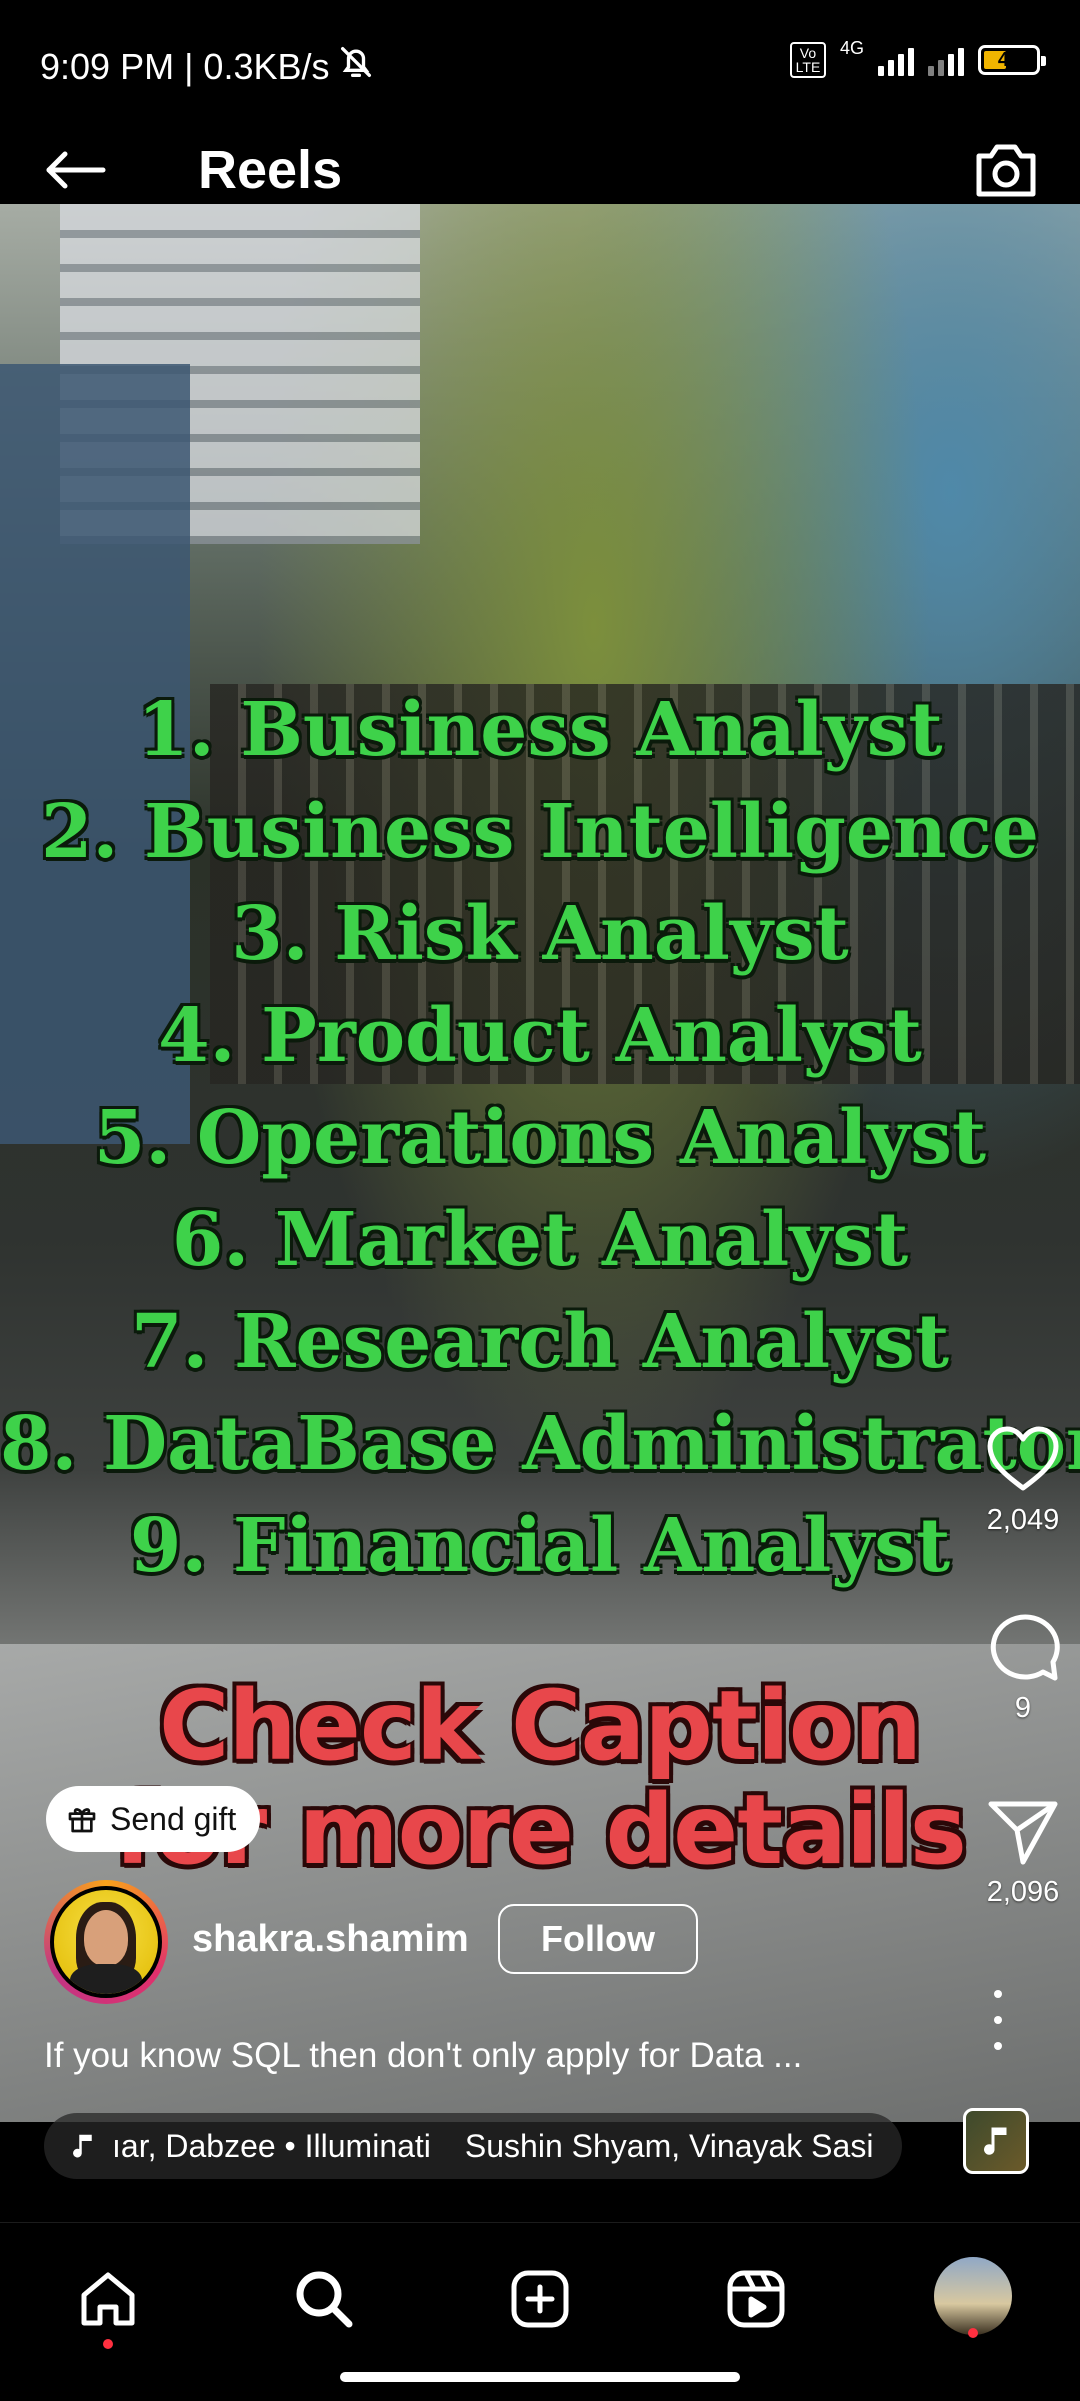  I want to click on volte-badge: Vo LTE, so click(807, 60).